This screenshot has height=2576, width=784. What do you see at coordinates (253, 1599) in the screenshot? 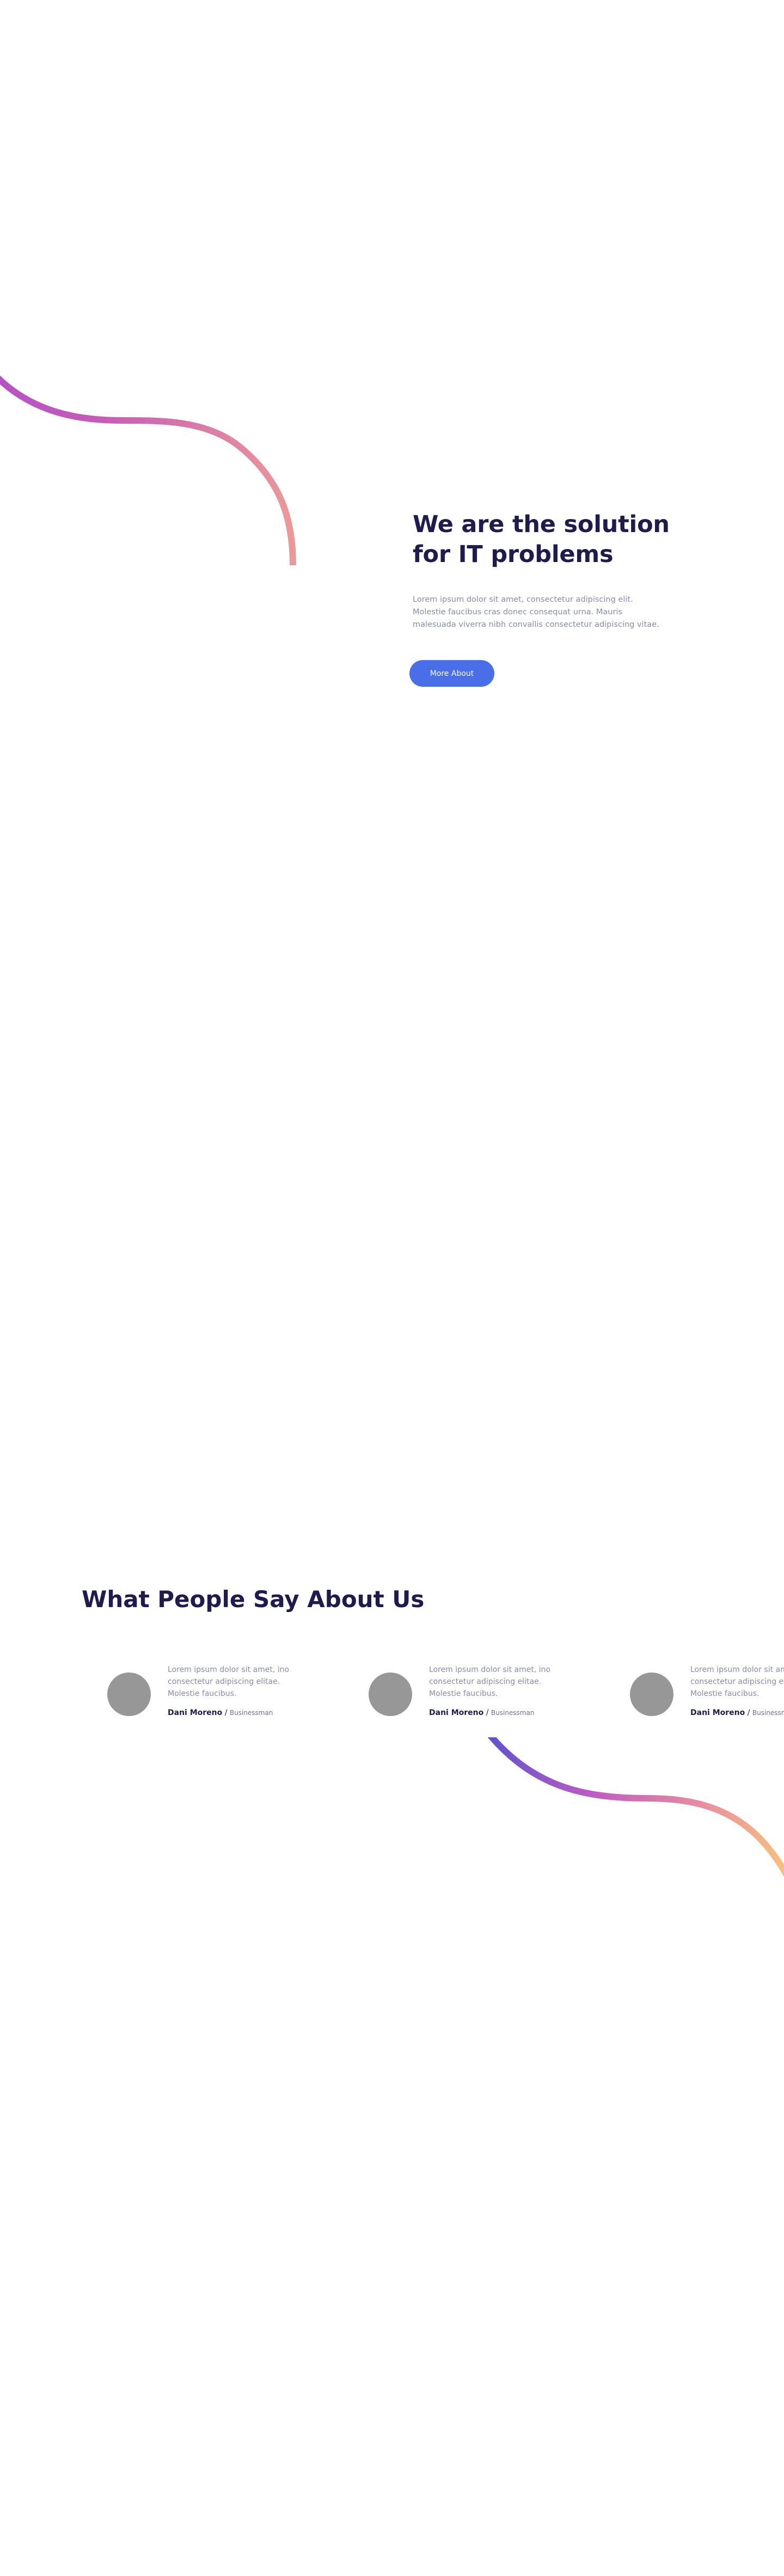
I see `testimonials-title: What People Say About Us` at bounding box center [253, 1599].